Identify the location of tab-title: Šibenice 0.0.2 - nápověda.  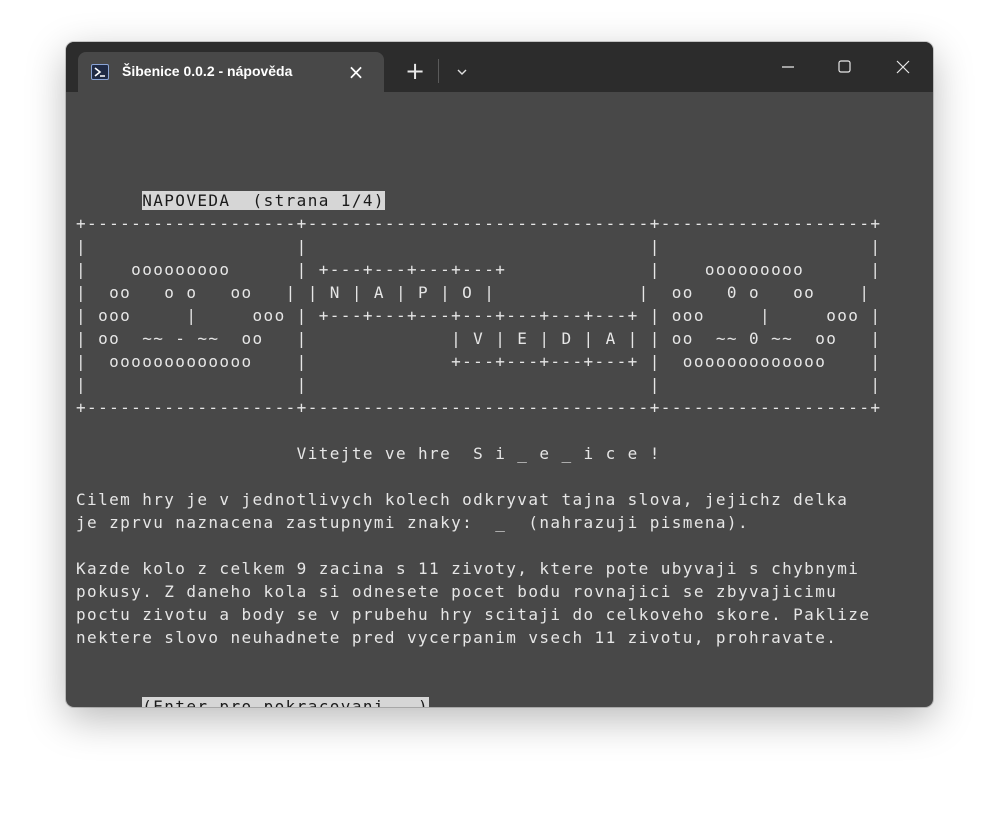
(207, 71).